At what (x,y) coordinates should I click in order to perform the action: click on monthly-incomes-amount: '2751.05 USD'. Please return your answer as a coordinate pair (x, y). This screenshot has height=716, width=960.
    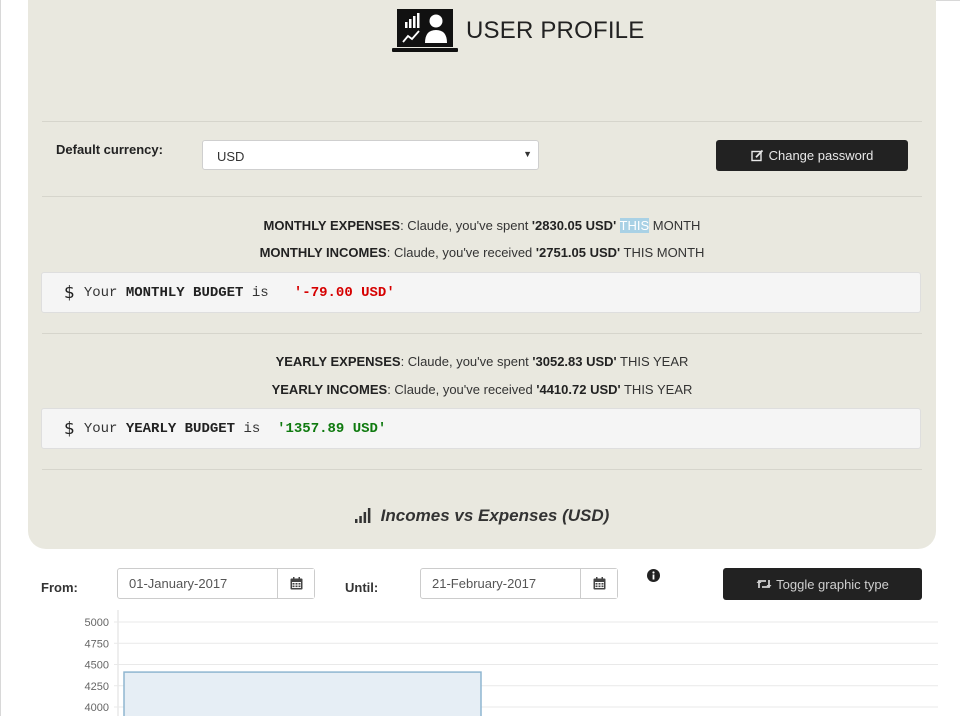
    Looking at the image, I should click on (578, 252).